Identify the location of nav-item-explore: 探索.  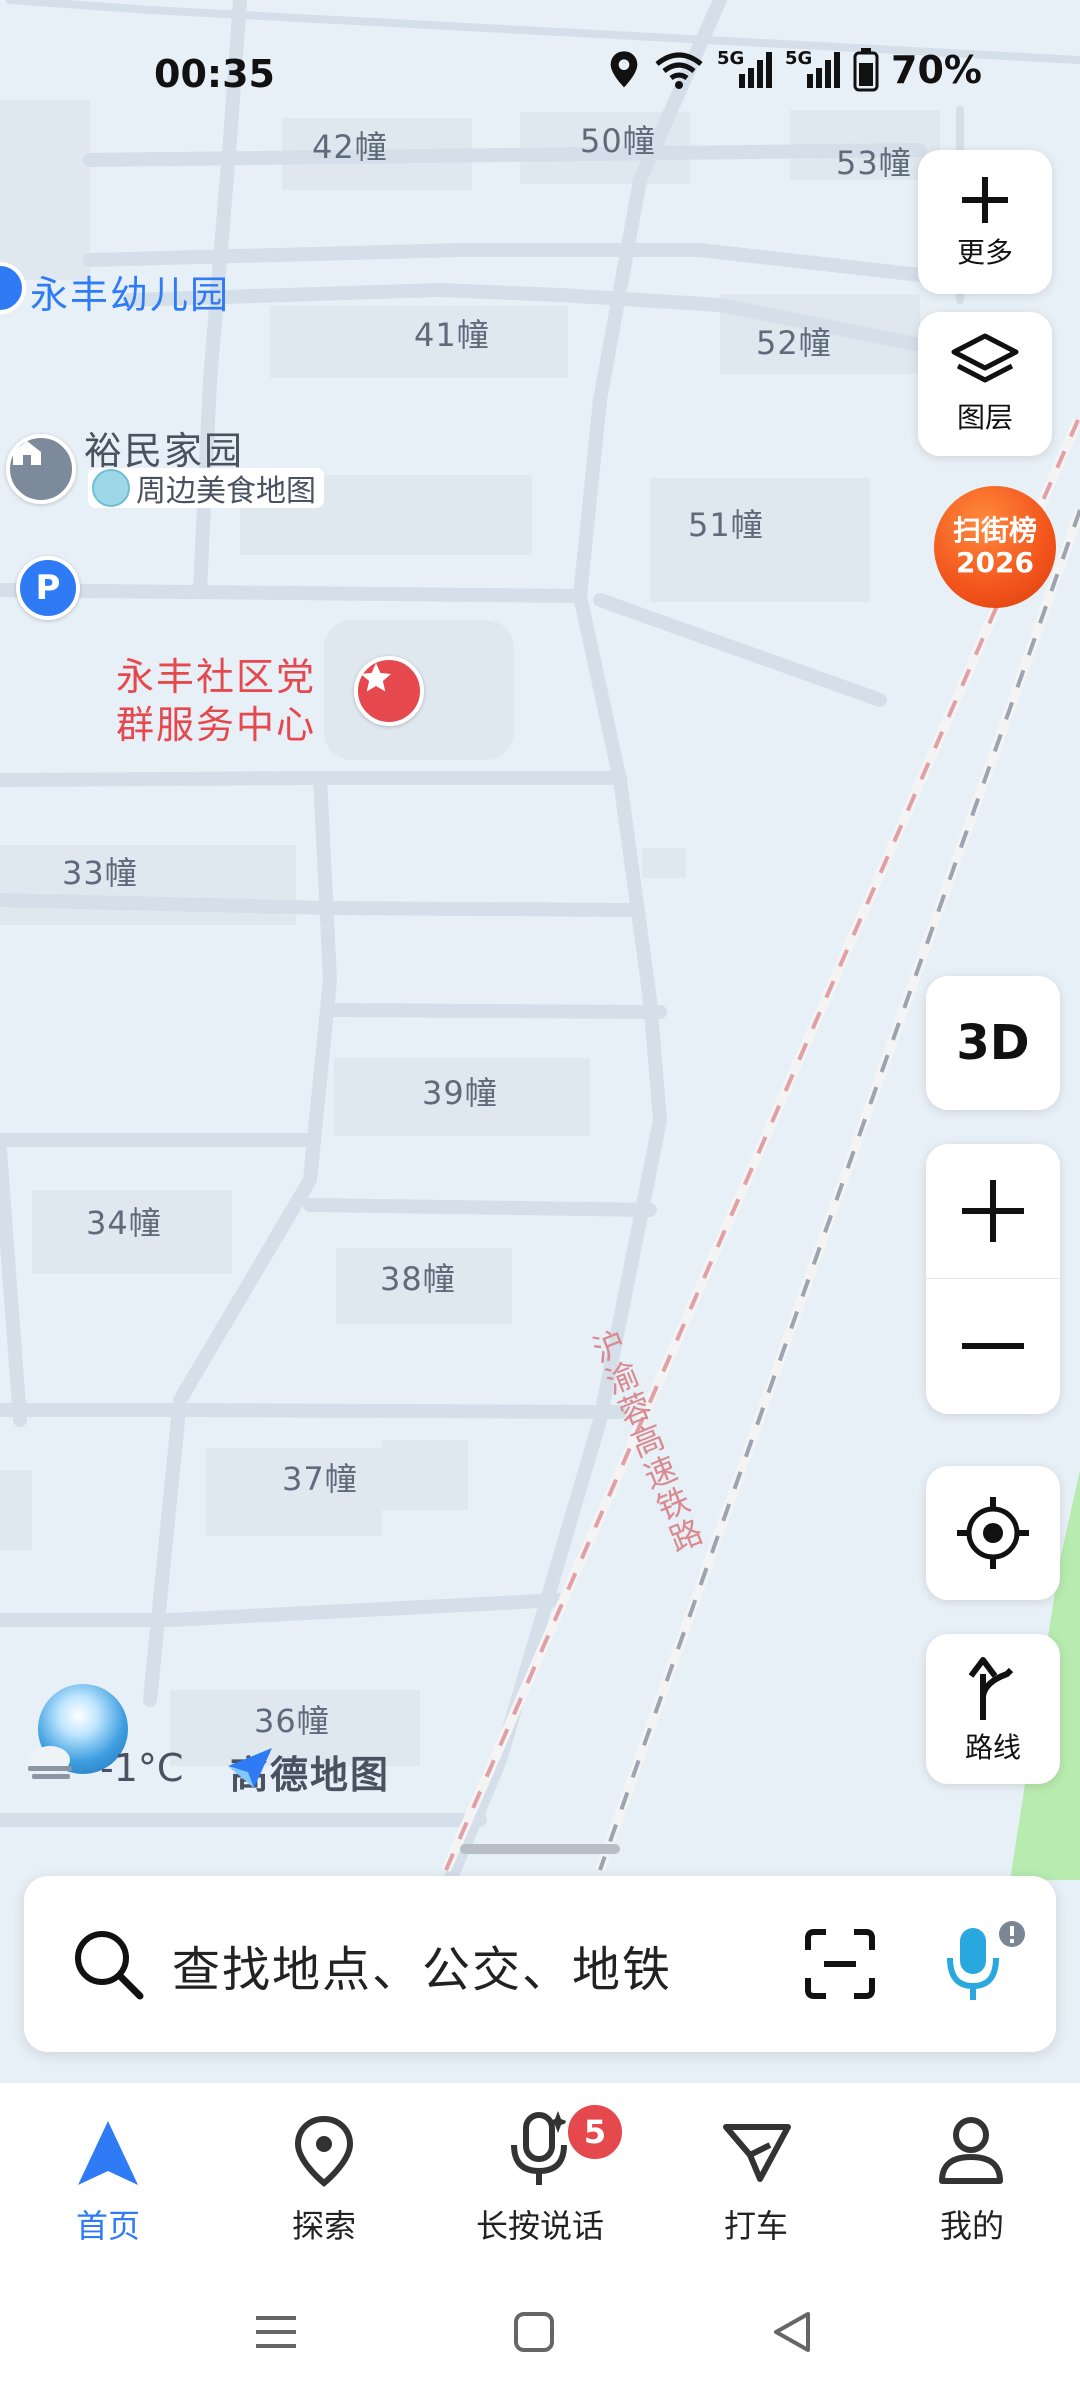
(324, 2172).